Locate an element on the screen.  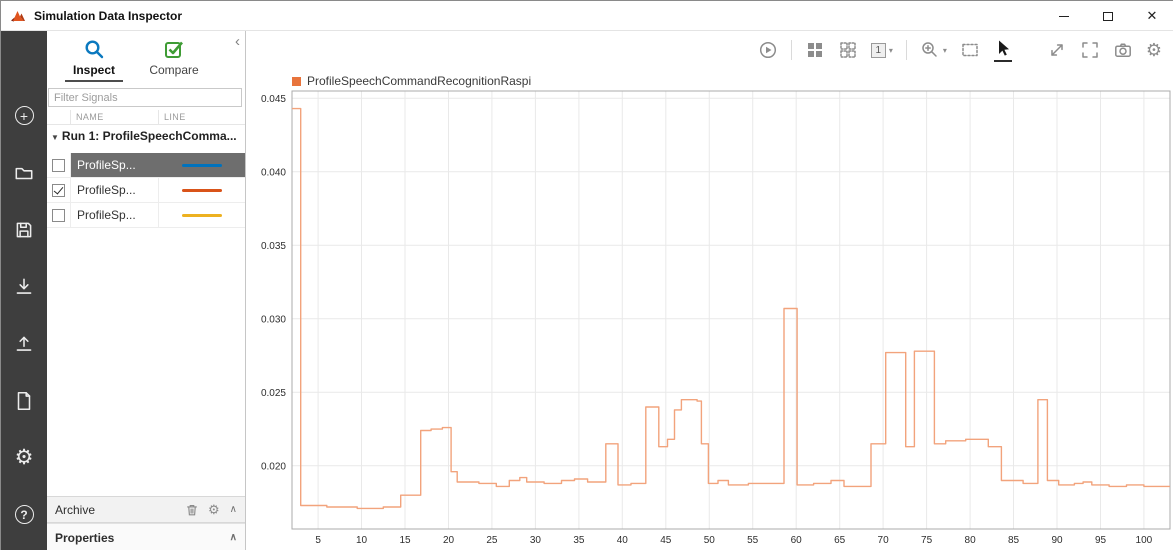
trash-icon is located at coordinates (192, 510).